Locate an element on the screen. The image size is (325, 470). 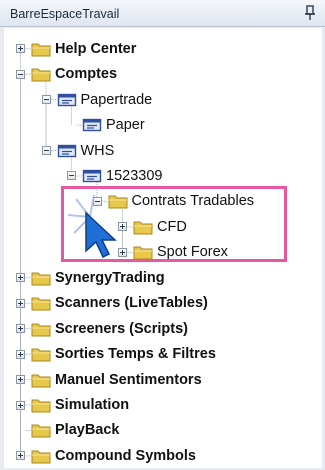
tree-item-whs: WHS is located at coordinates (98, 151).